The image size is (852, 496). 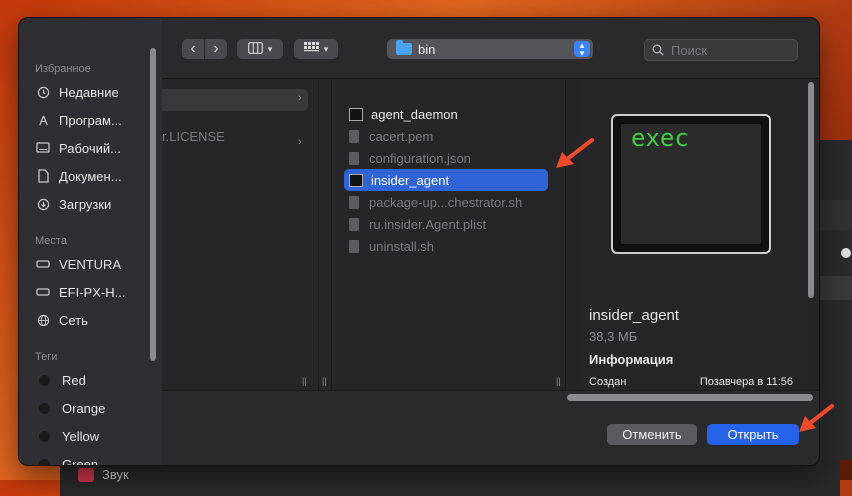 What do you see at coordinates (43, 120) in the screenshot?
I see `applications-icon` at bounding box center [43, 120].